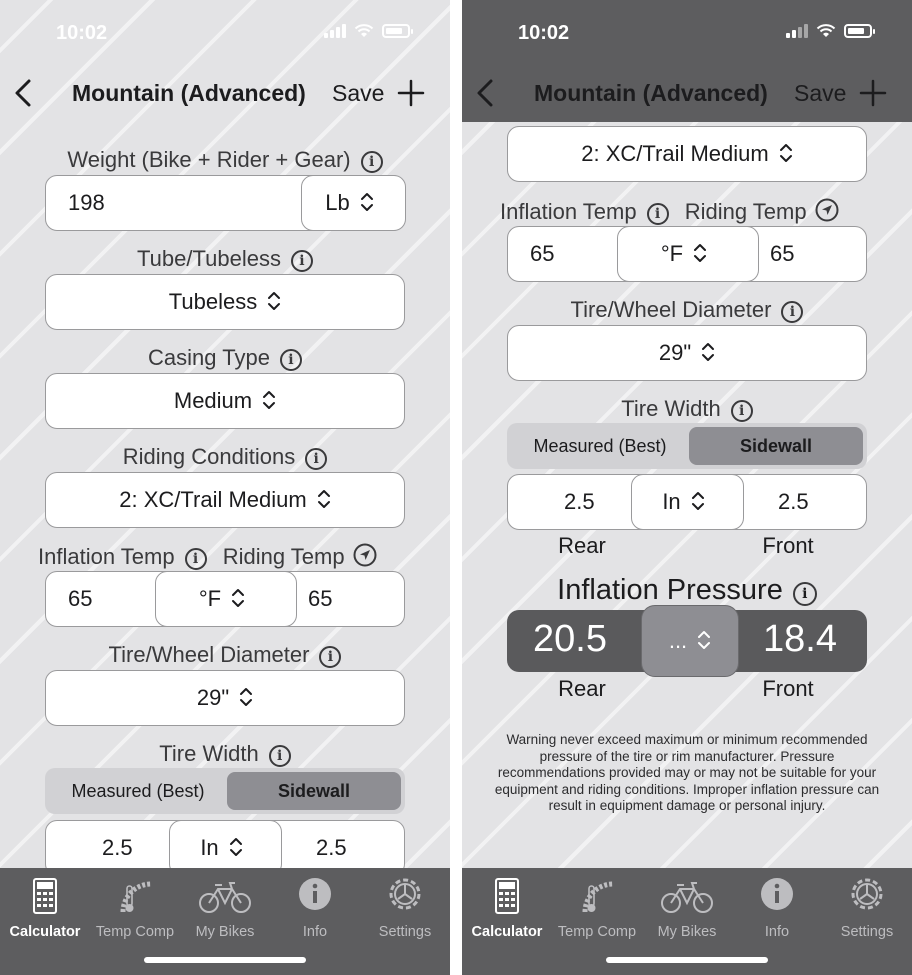 Image resolution: width=912 pixels, height=975 pixels. What do you see at coordinates (687, 32) in the screenshot?
I see `status-bar: 10:02` at bounding box center [687, 32].